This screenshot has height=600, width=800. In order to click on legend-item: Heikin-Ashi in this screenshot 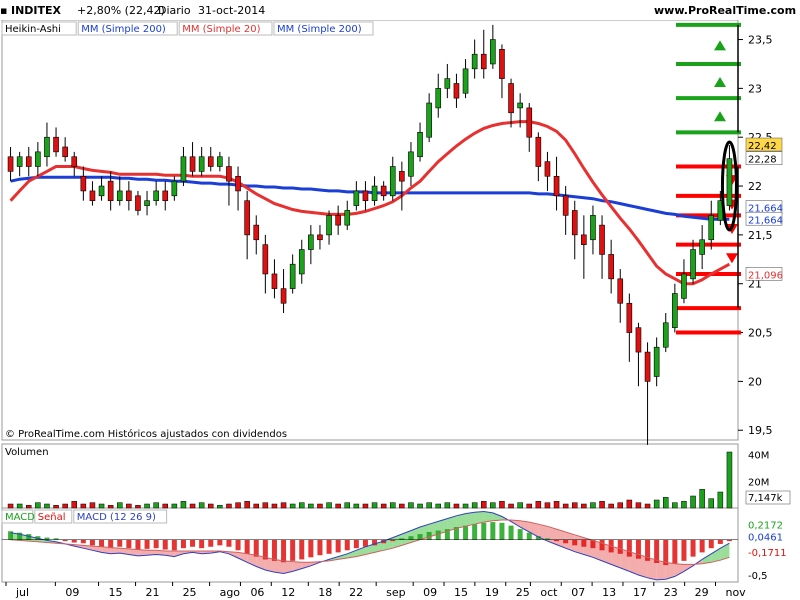, I will do `click(33, 29)`.